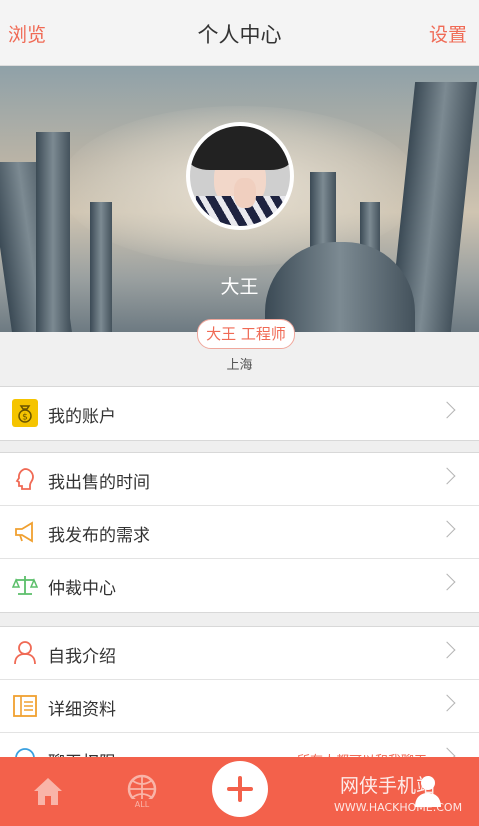 The width and height of the screenshot is (479, 826). I want to click on money-bag-icon: $, so click(25, 413).